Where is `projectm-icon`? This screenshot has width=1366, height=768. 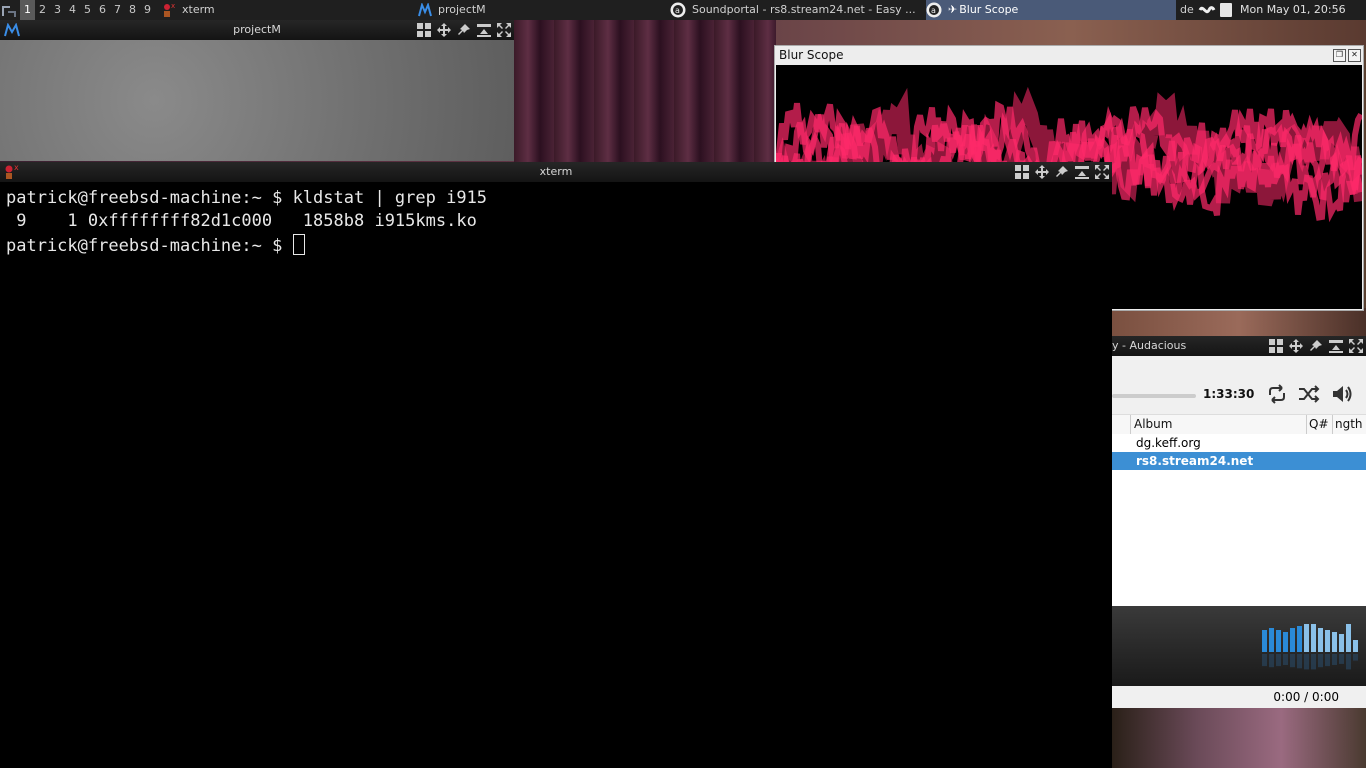 projectm-icon is located at coordinates (425, 10).